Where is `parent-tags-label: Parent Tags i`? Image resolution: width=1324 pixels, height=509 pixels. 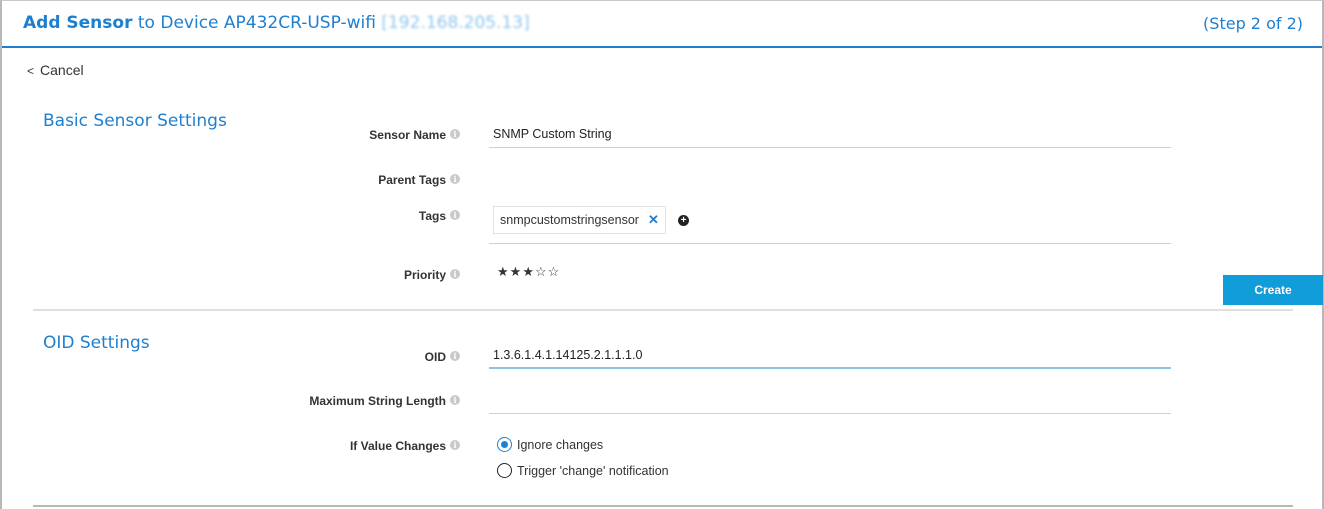 parent-tags-label: Parent Tags i is located at coordinates (230, 180).